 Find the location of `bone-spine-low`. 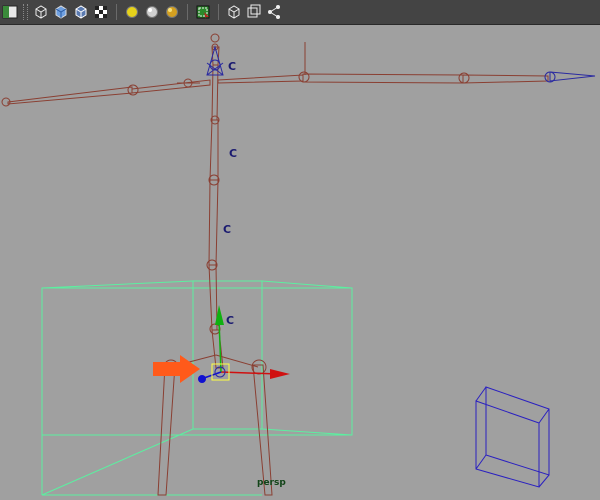

bone-spine-low is located at coordinates (213, 297).